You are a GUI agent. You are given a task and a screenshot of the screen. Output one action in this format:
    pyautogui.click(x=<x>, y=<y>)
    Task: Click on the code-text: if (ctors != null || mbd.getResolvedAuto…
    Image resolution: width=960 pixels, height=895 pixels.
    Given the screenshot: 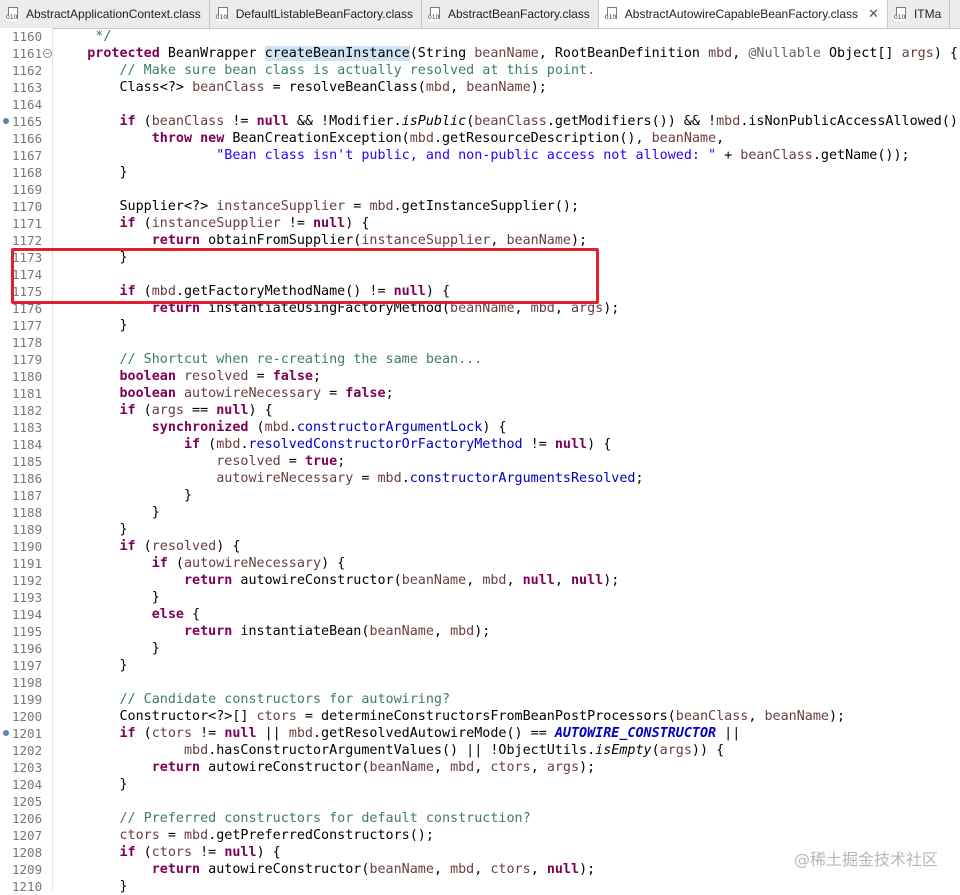 What is the action you would take?
    pyautogui.click(x=398, y=733)
    